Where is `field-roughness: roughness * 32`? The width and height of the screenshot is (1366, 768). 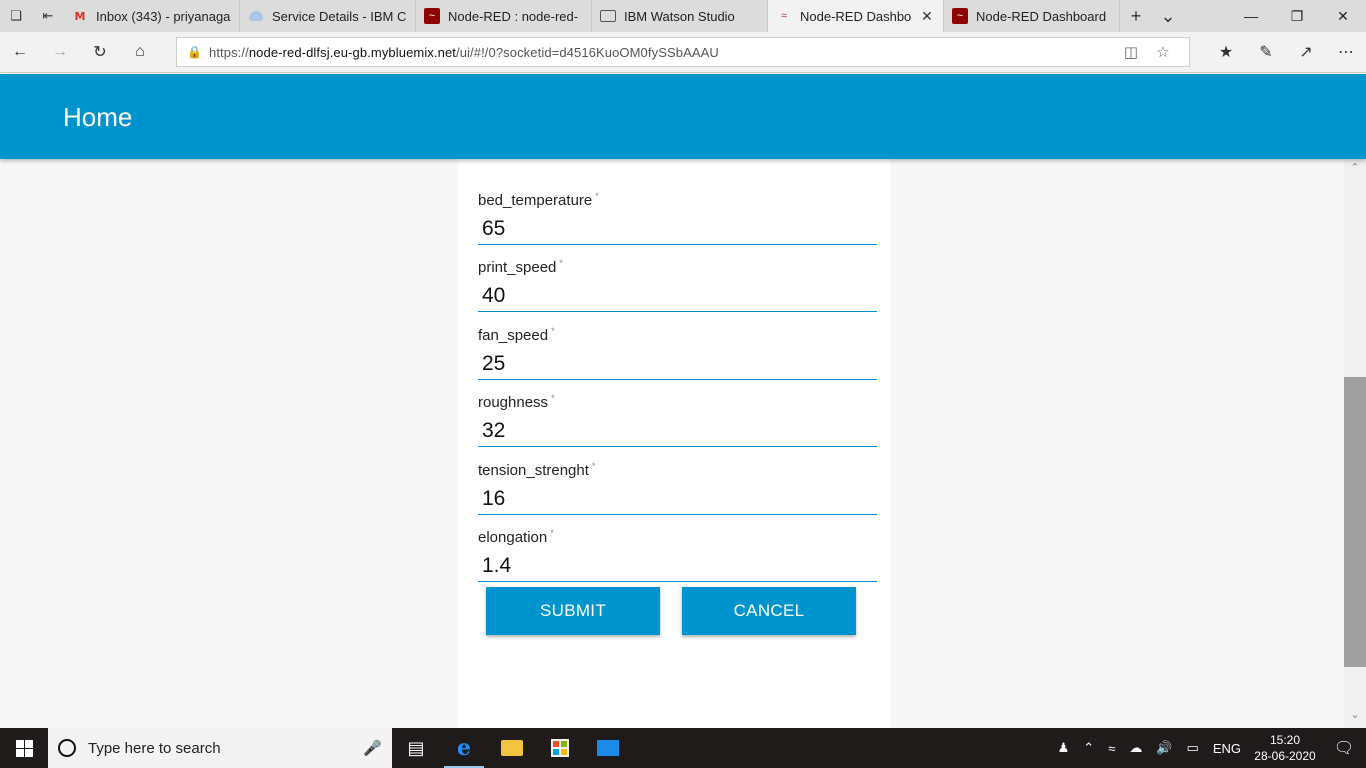
field-roughness: roughness * 32 is located at coordinates (677, 420).